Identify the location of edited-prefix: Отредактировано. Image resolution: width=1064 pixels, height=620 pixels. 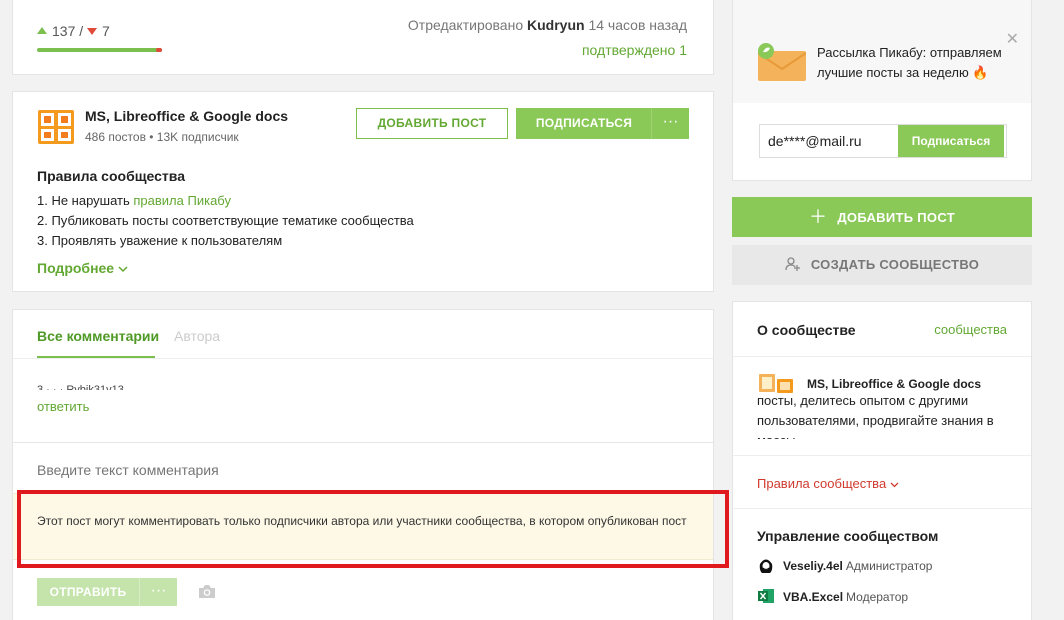
(465, 25).